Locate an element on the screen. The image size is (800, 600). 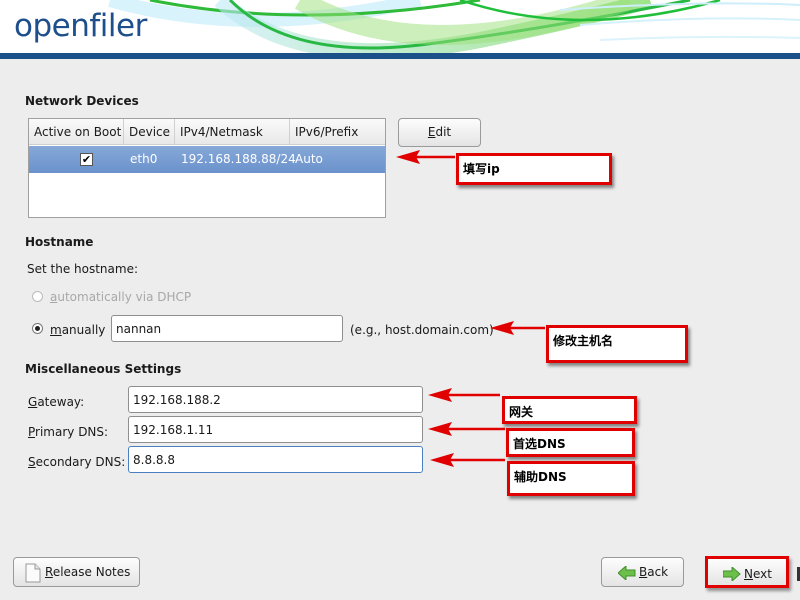
back-button: Back is located at coordinates (642, 572).